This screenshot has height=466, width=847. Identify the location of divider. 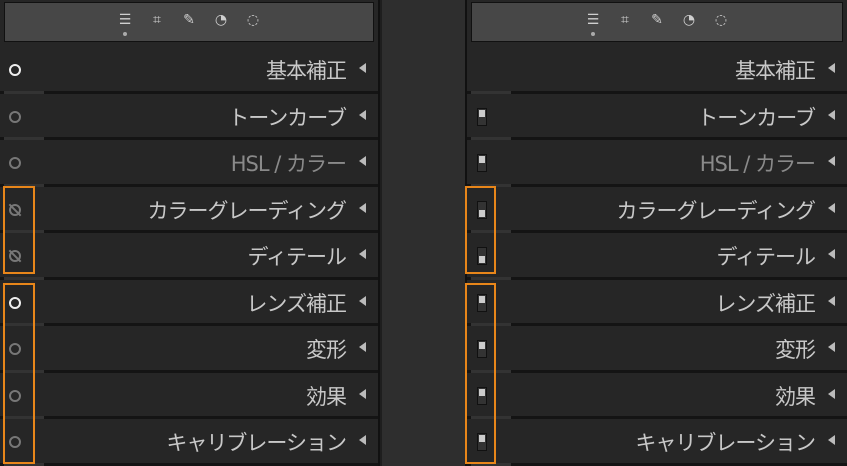
(423, 233).